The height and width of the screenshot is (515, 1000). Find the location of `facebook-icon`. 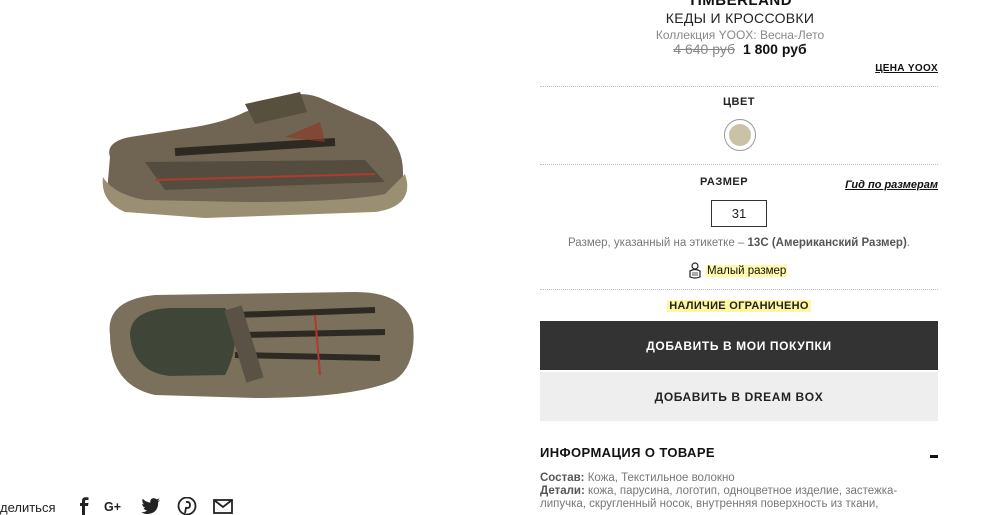

facebook-icon is located at coordinates (84, 506).